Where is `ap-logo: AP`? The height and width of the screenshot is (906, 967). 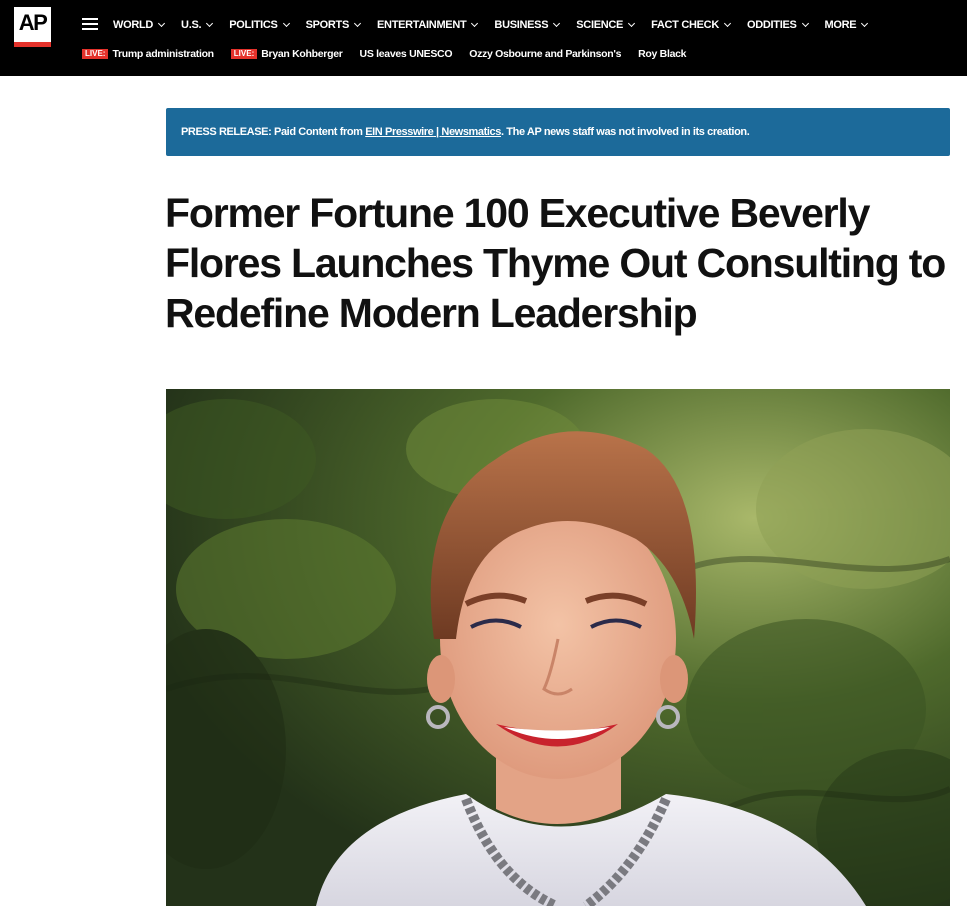
ap-logo: AP is located at coordinates (32, 27).